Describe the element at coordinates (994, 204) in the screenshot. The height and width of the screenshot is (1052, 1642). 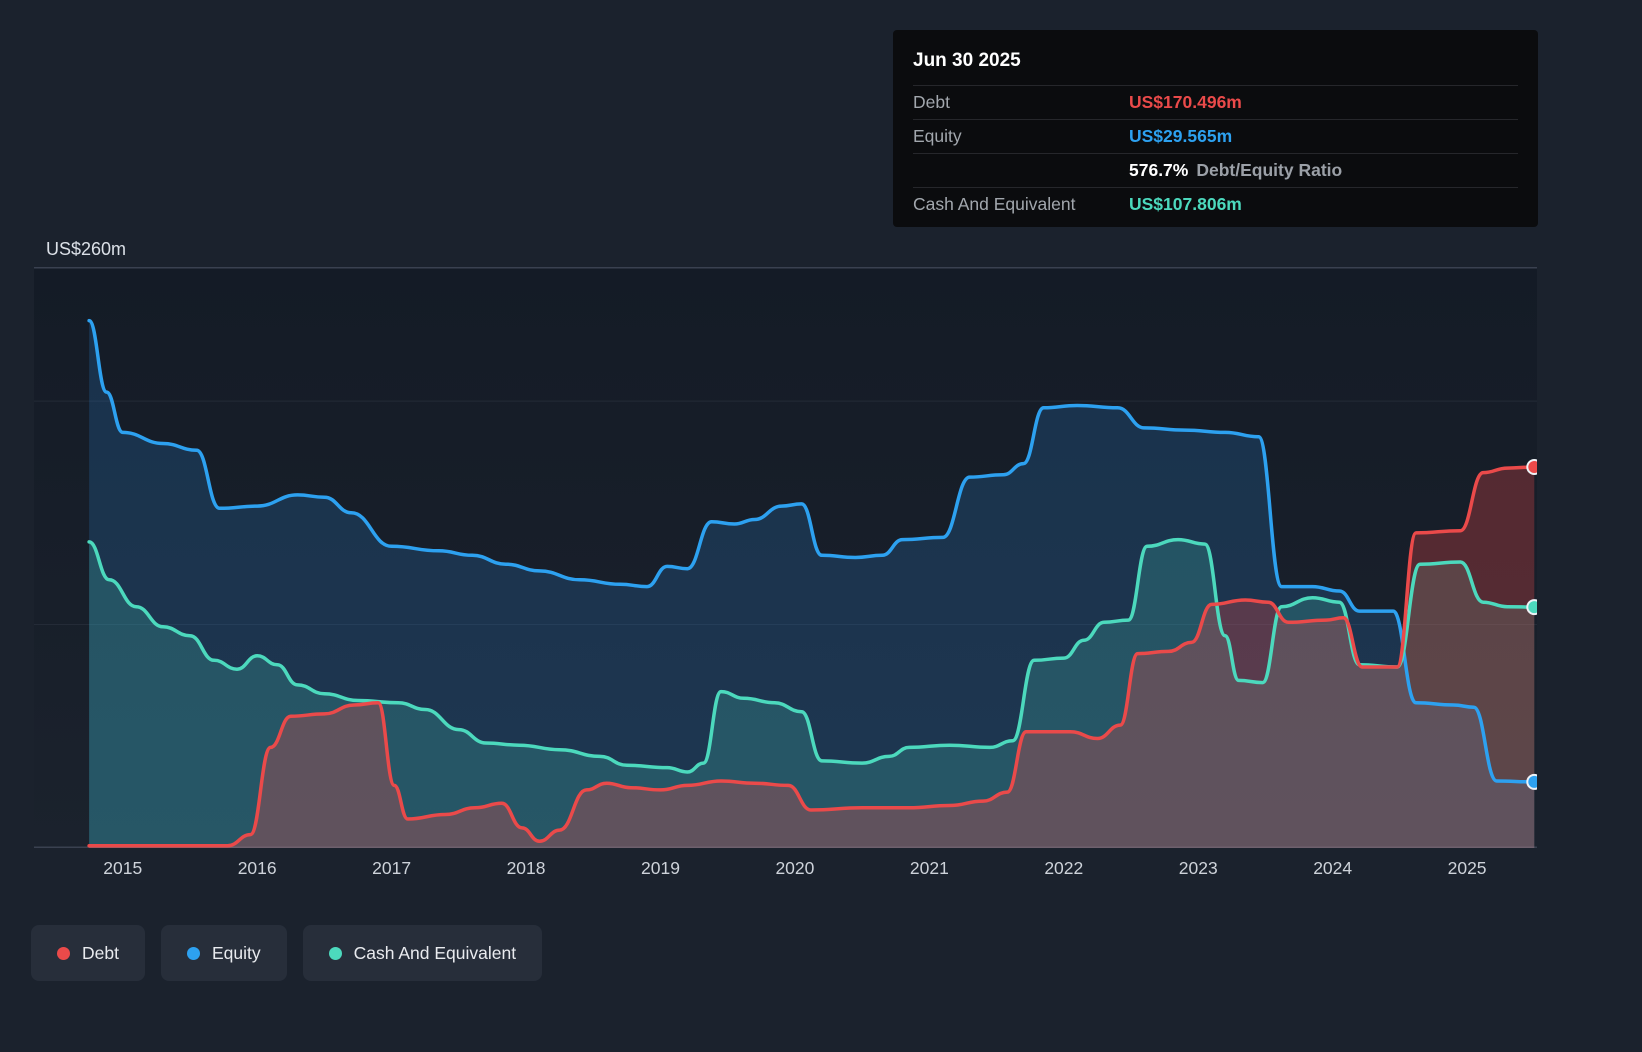
I see `tooltip-cash-label: Cash And Equivalent` at that location.